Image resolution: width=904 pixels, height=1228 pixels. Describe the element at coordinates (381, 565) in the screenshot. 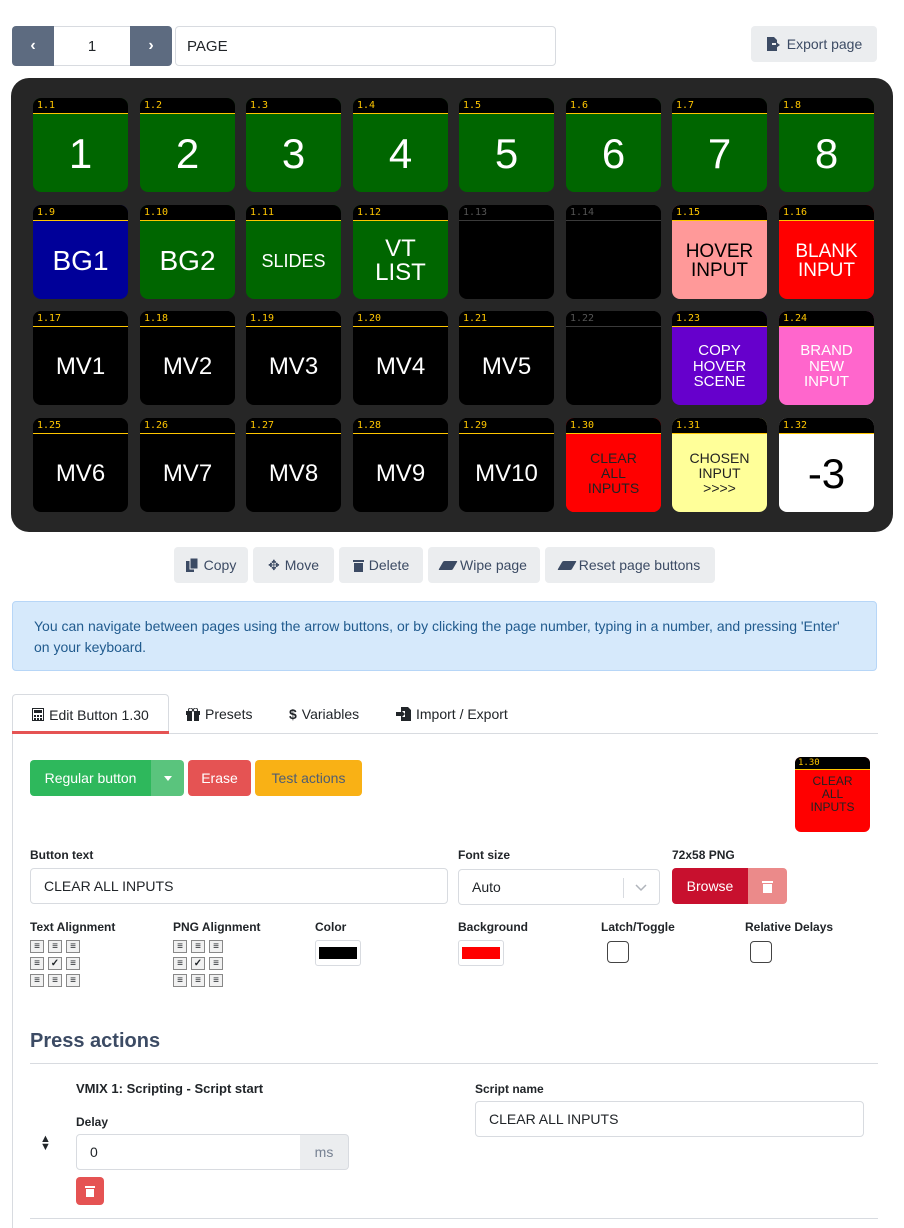

I see `delete-button: Delete` at that location.